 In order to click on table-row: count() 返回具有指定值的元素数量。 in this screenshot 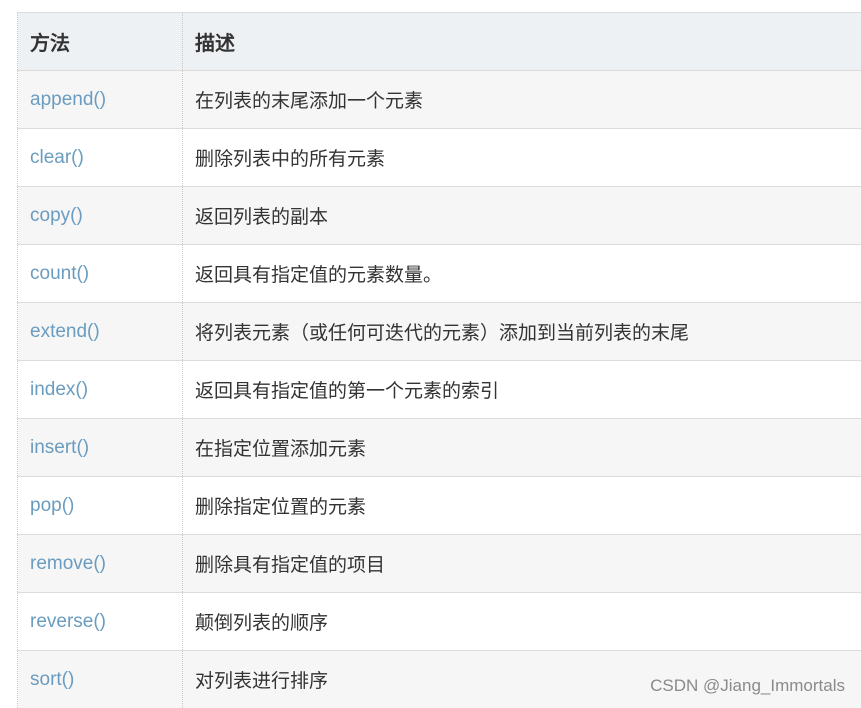, I will do `click(439, 273)`.